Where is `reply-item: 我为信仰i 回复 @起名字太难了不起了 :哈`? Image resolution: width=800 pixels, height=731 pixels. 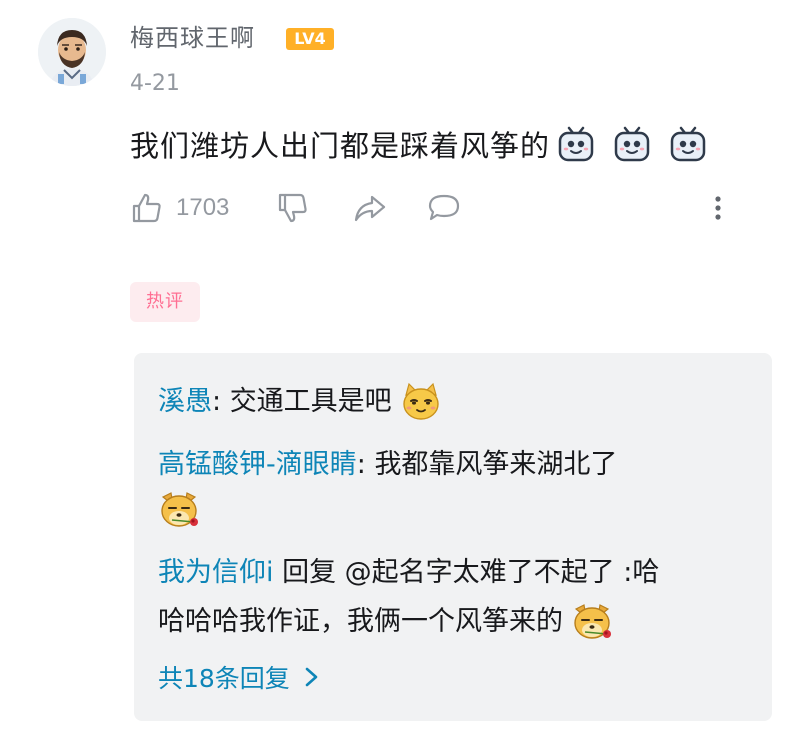
reply-item: 我为信仰i 回复 @起名字太难了不起了 :哈 is located at coordinates (408, 573).